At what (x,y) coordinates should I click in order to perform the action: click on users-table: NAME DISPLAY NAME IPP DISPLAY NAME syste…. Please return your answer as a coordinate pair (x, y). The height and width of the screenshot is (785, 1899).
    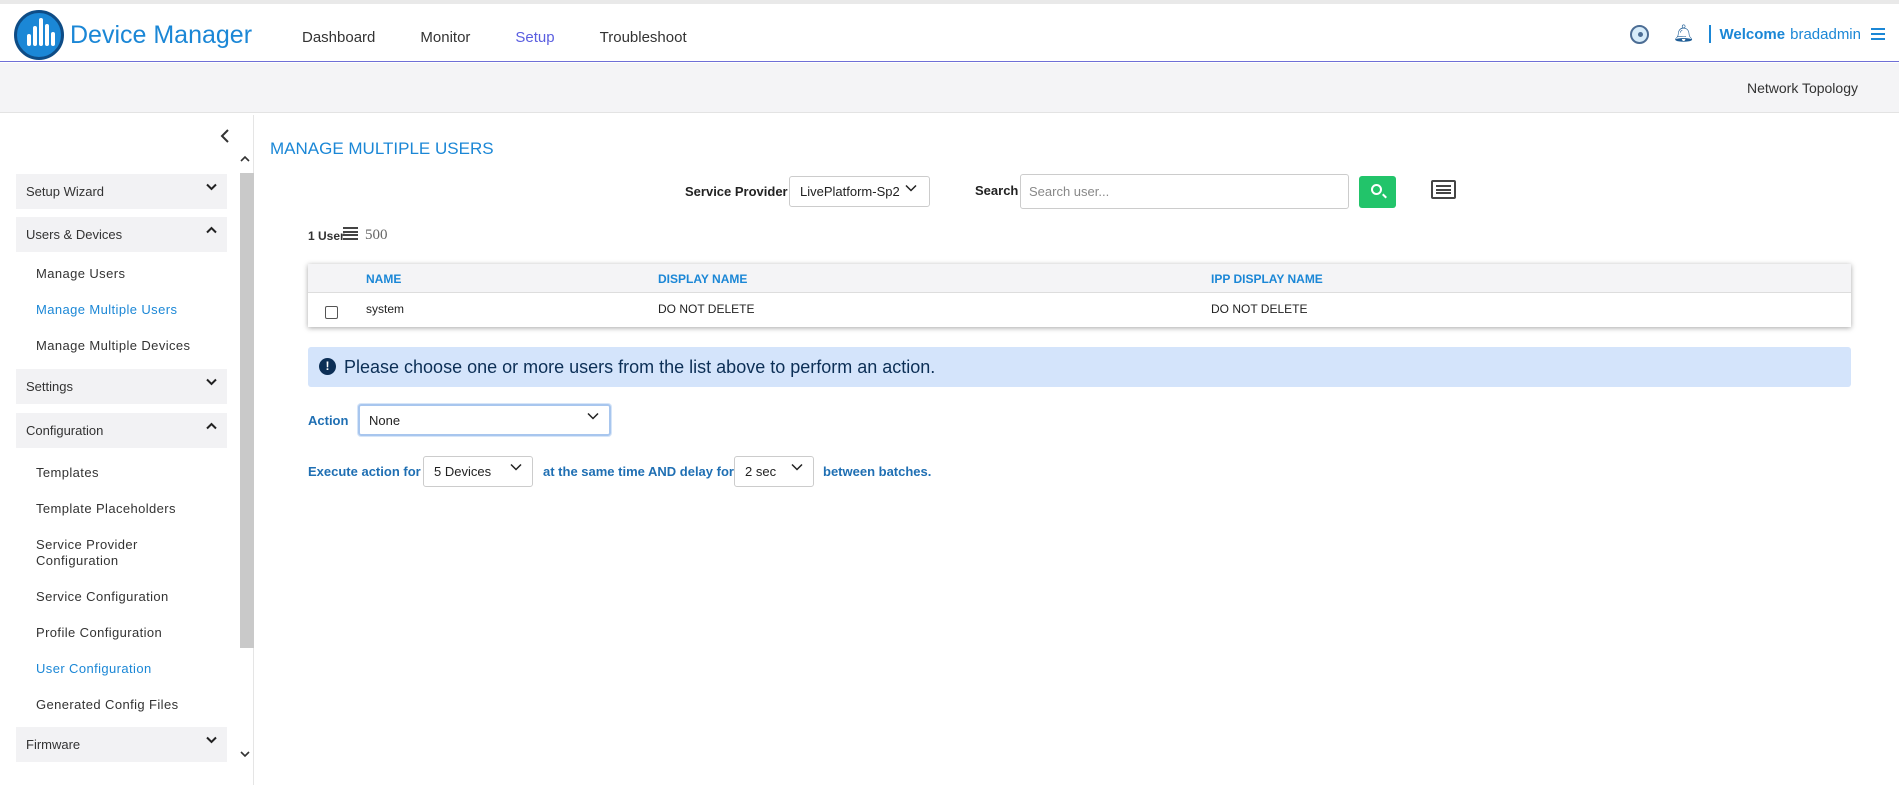
    Looking at the image, I should click on (1079, 295).